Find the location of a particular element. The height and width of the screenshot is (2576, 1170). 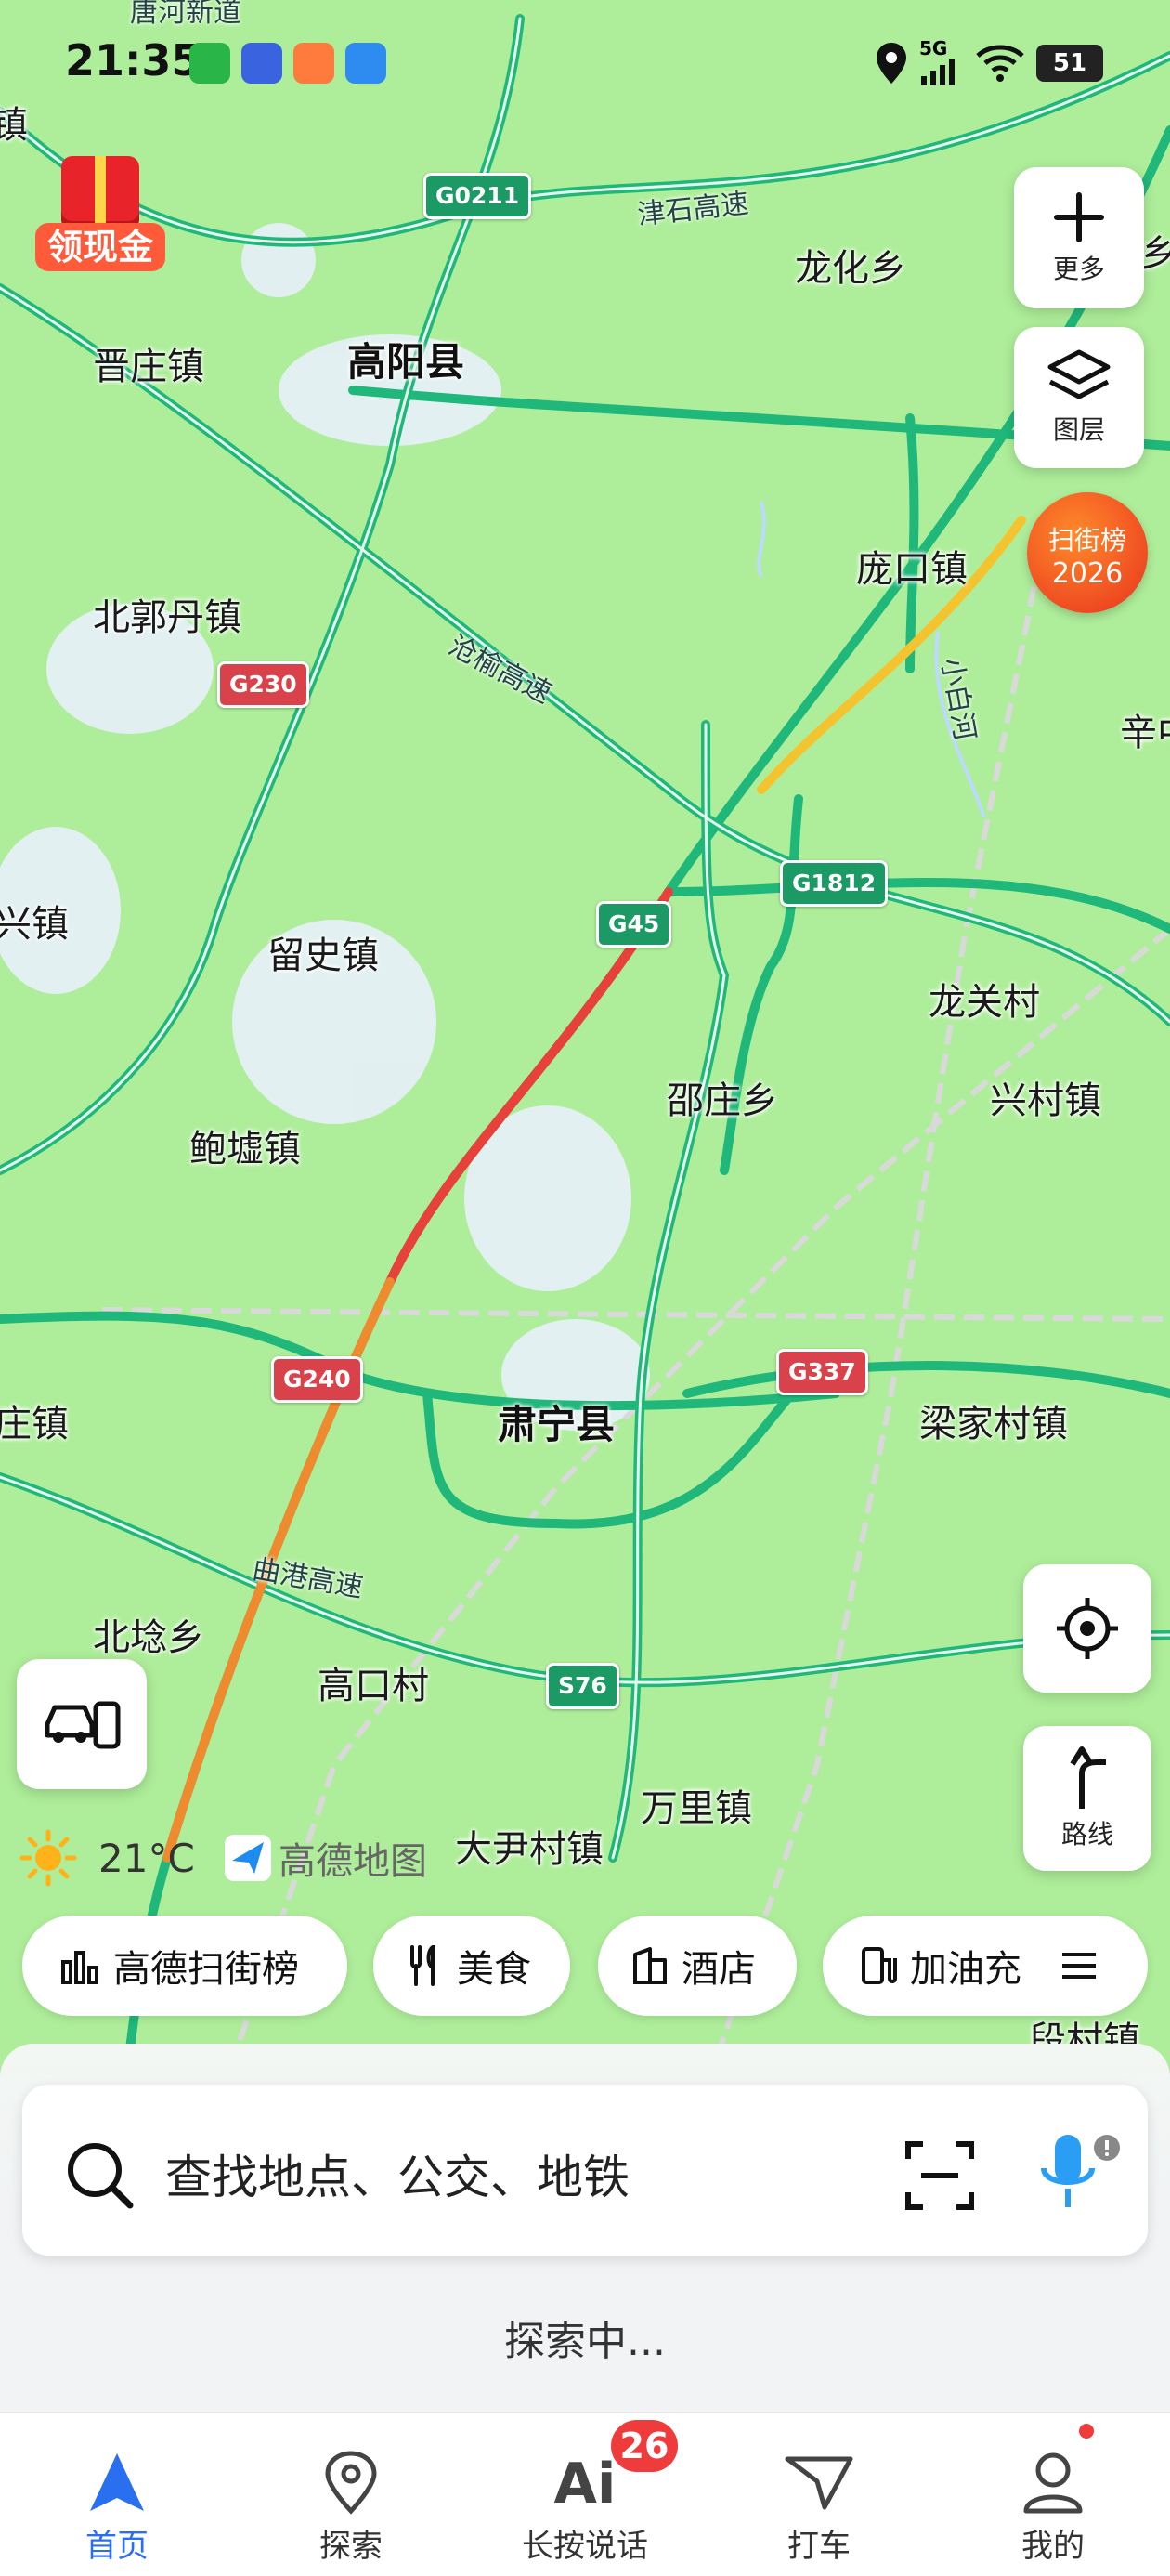

nav-label: 首页 is located at coordinates (117, 2546).